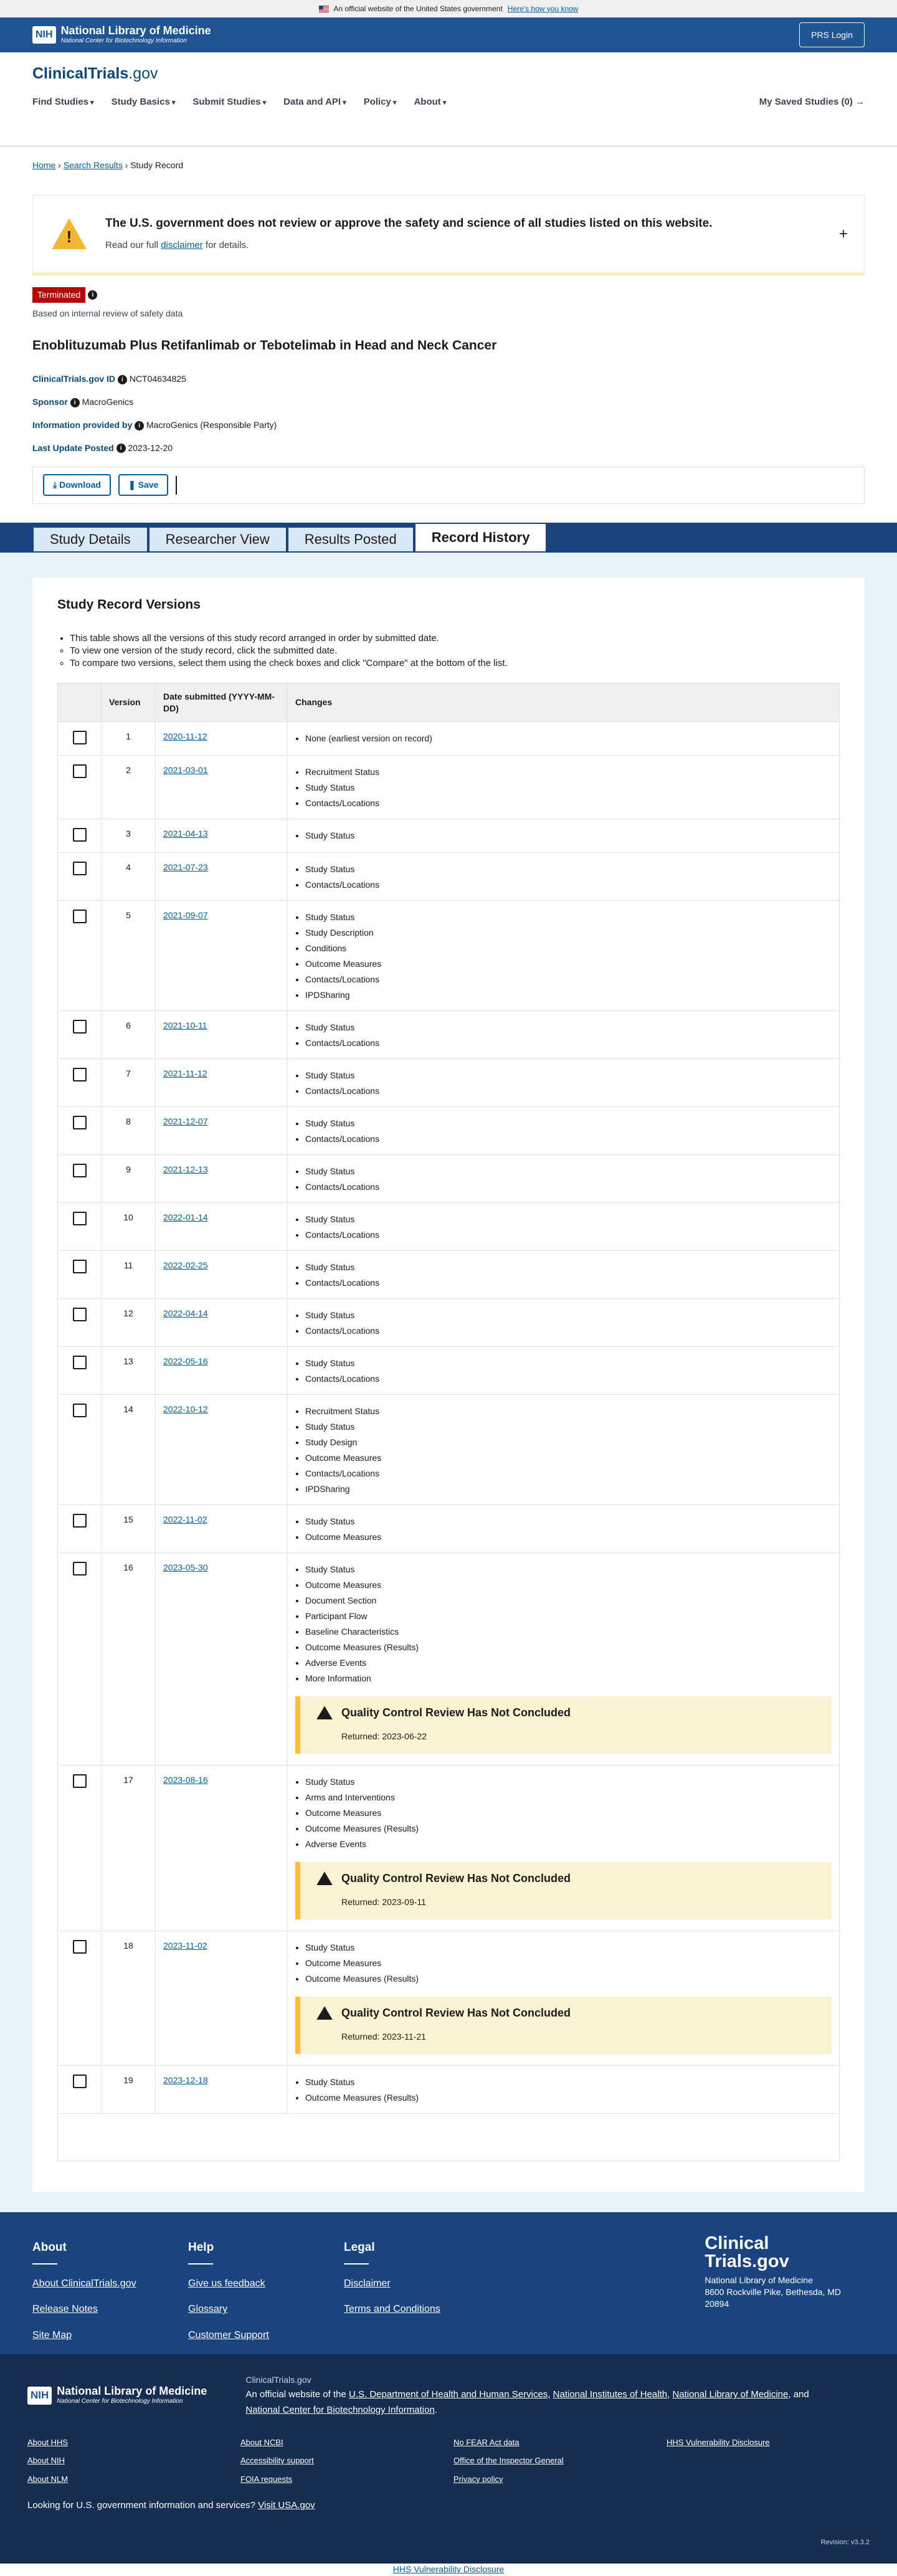  What do you see at coordinates (185, 915) in the screenshot?
I see `version-date-link: 2021-09-07` at bounding box center [185, 915].